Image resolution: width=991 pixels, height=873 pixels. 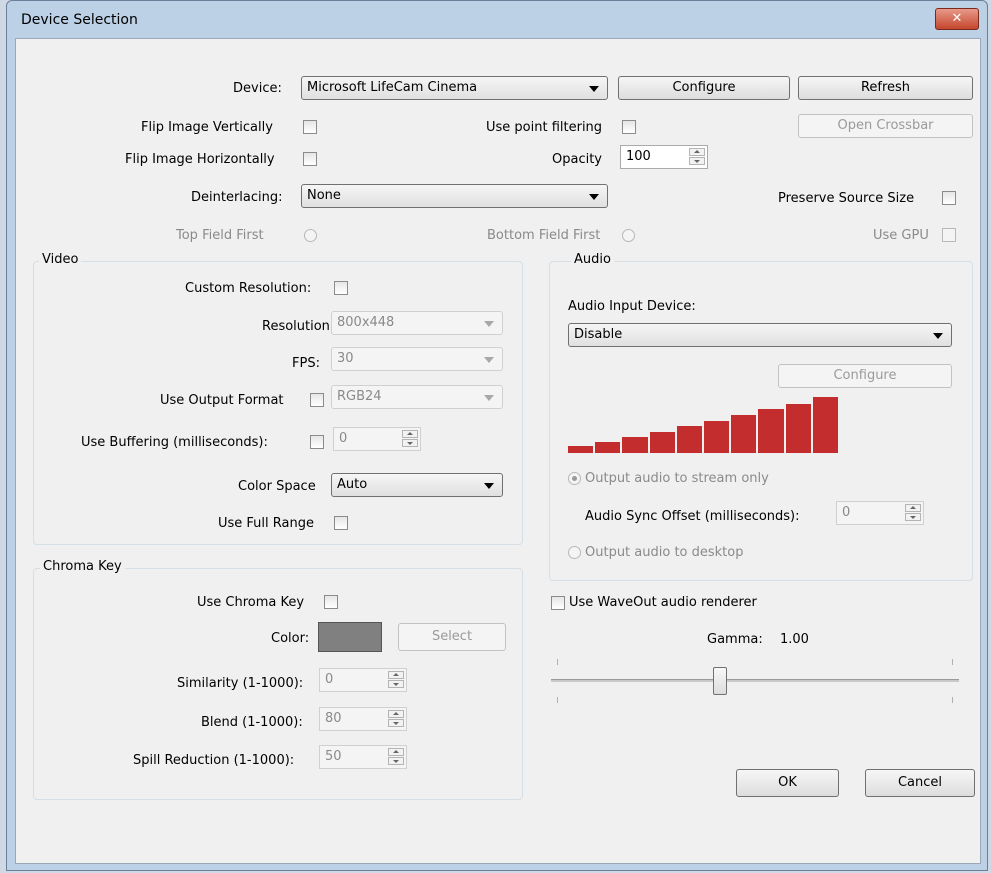 I want to click on use-full-range-checkbox, so click(x=341, y=523).